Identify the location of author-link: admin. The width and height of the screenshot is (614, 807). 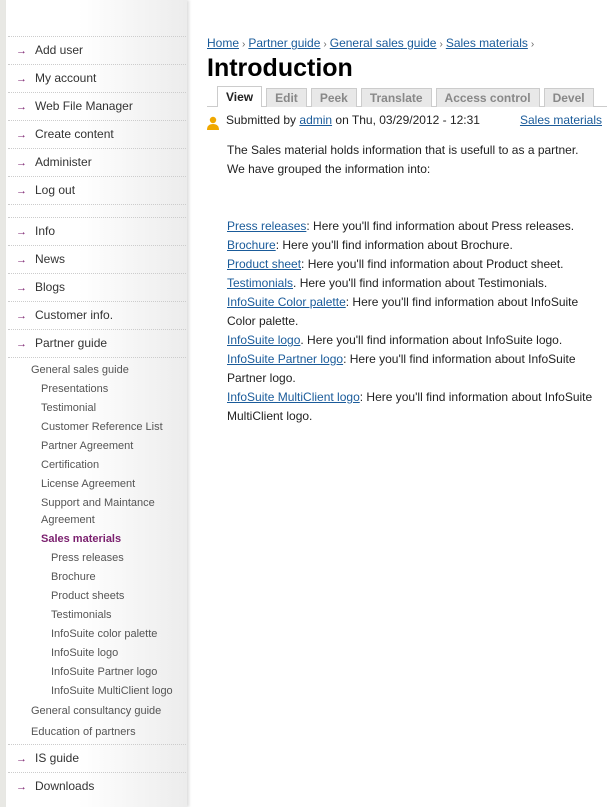
(315, 120).